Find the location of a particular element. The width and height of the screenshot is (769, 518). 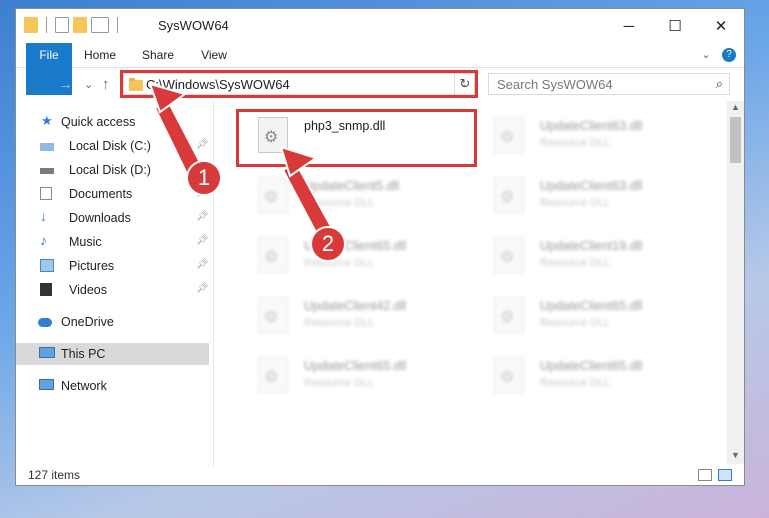

step-1-badge: 1 is located at coordinates (204, 178).